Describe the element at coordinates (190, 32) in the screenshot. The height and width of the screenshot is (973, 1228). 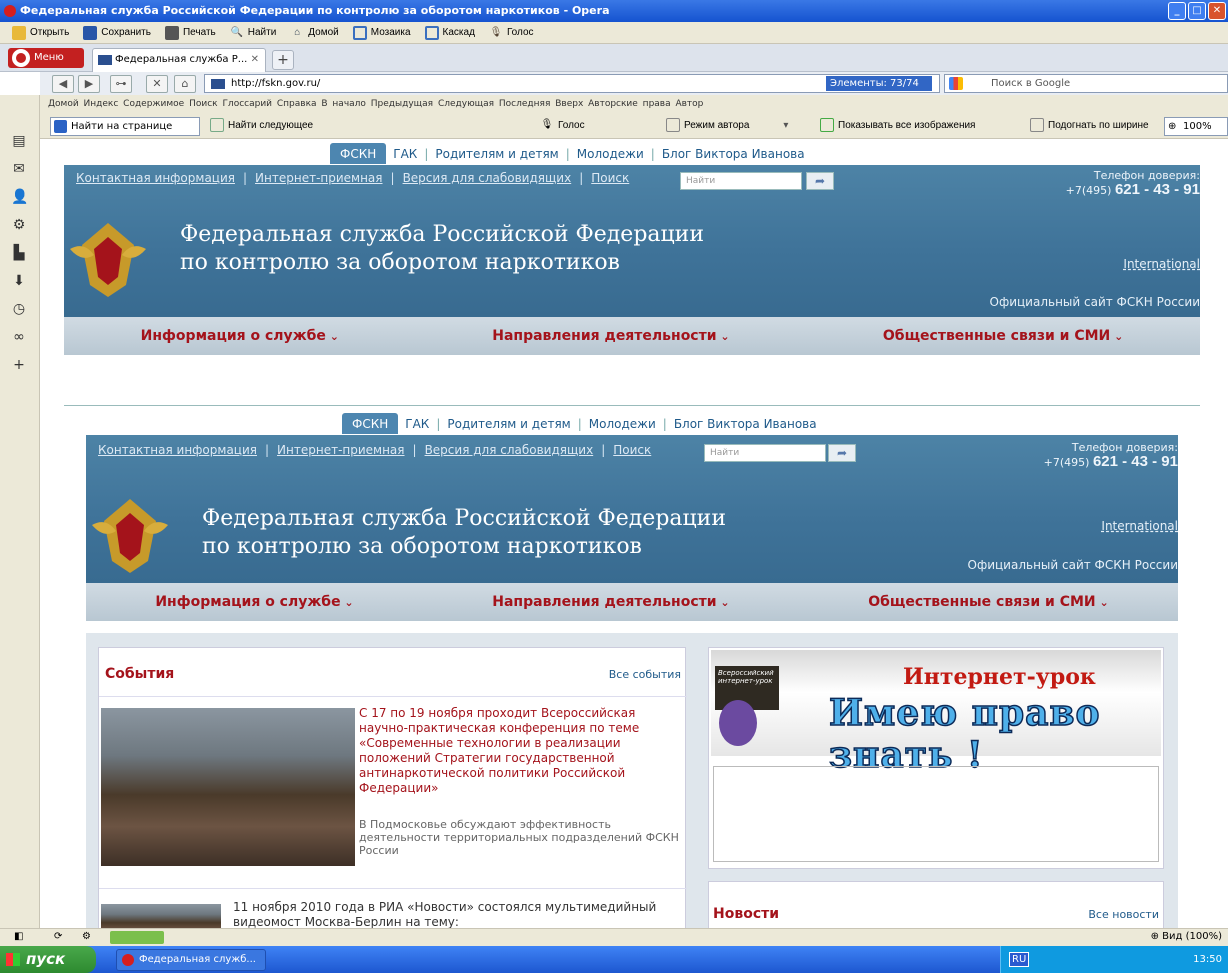
I see `print-button: Печать` at that location.